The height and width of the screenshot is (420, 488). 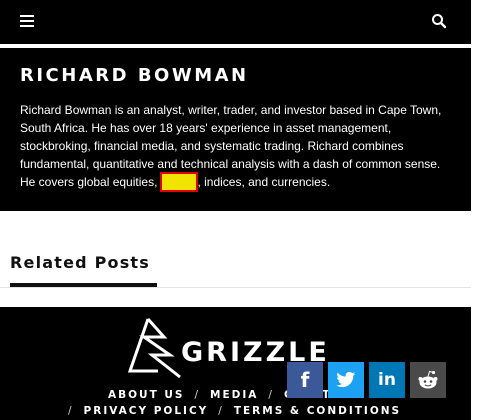 I want to click on share-facebook-button: f, so click(x=305, y=380).